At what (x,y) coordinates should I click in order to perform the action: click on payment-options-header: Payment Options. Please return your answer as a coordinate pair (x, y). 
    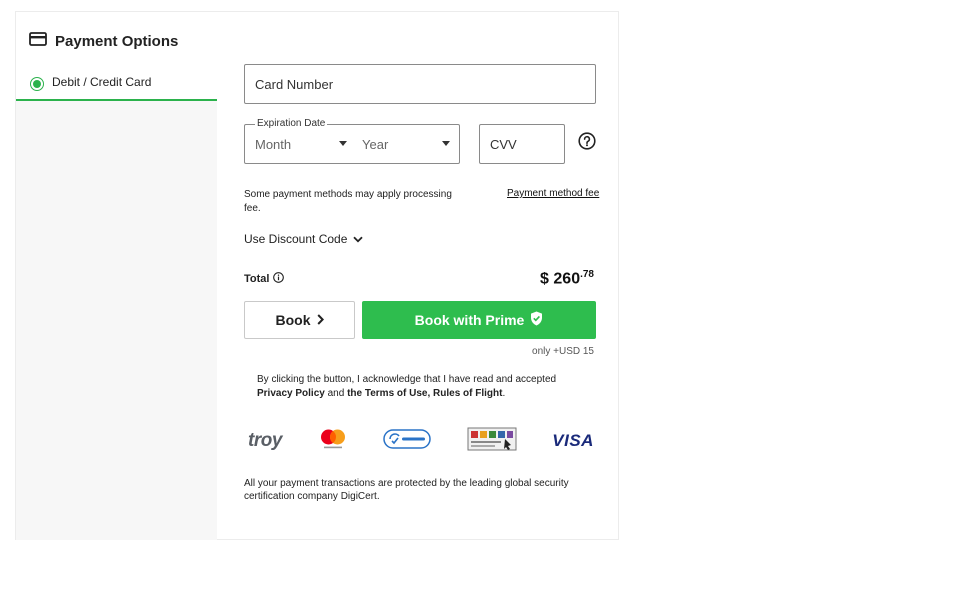
    Looking at the image, I should click on (103, 41).